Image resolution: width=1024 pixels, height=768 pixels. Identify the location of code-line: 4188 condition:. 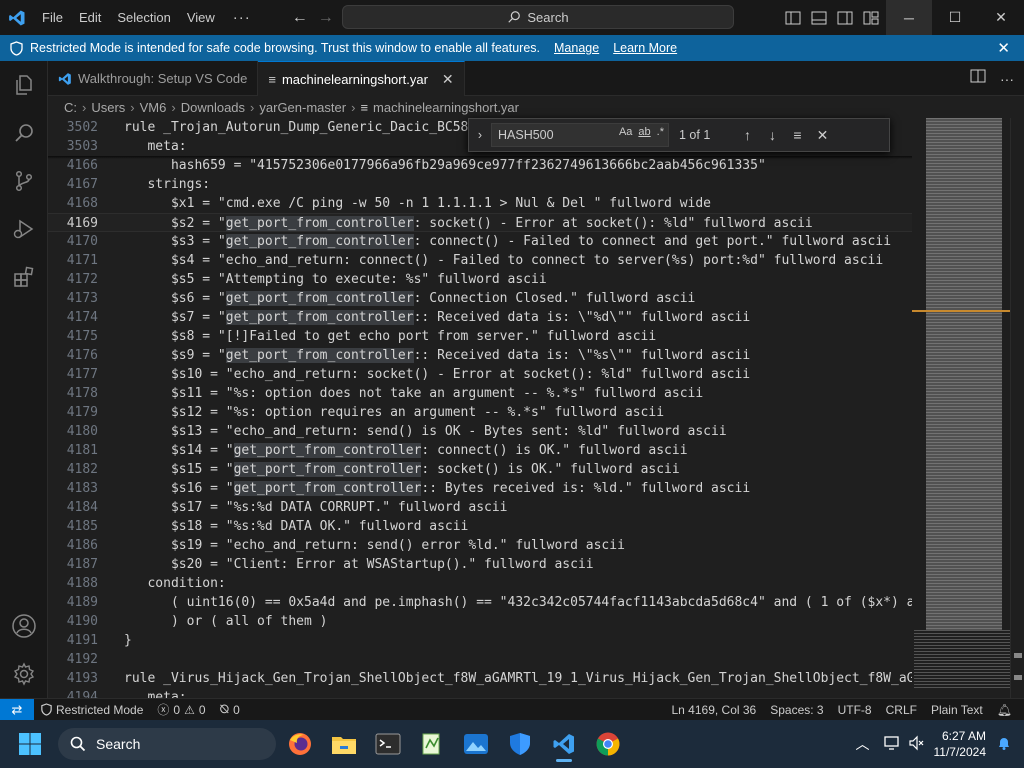
(480, 583).